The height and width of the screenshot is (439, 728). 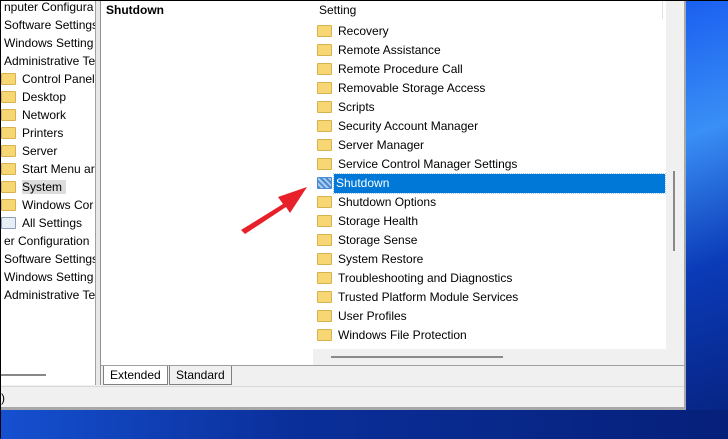 I want to click on arrow-icon, so click(x=274, y=210).